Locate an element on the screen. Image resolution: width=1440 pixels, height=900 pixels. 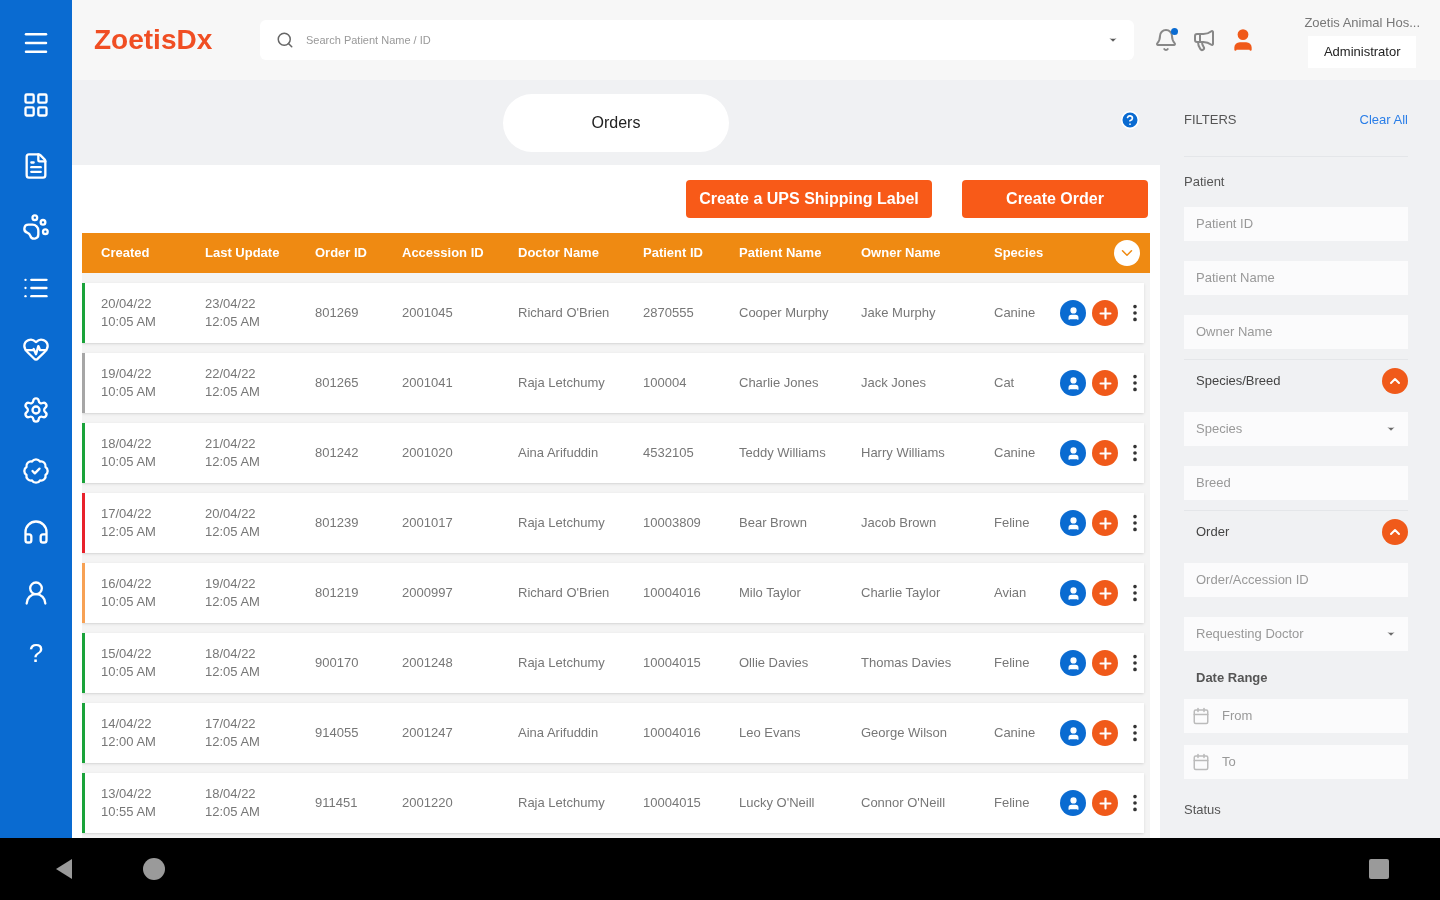
person-icon is located at coordinates (1073, 803).